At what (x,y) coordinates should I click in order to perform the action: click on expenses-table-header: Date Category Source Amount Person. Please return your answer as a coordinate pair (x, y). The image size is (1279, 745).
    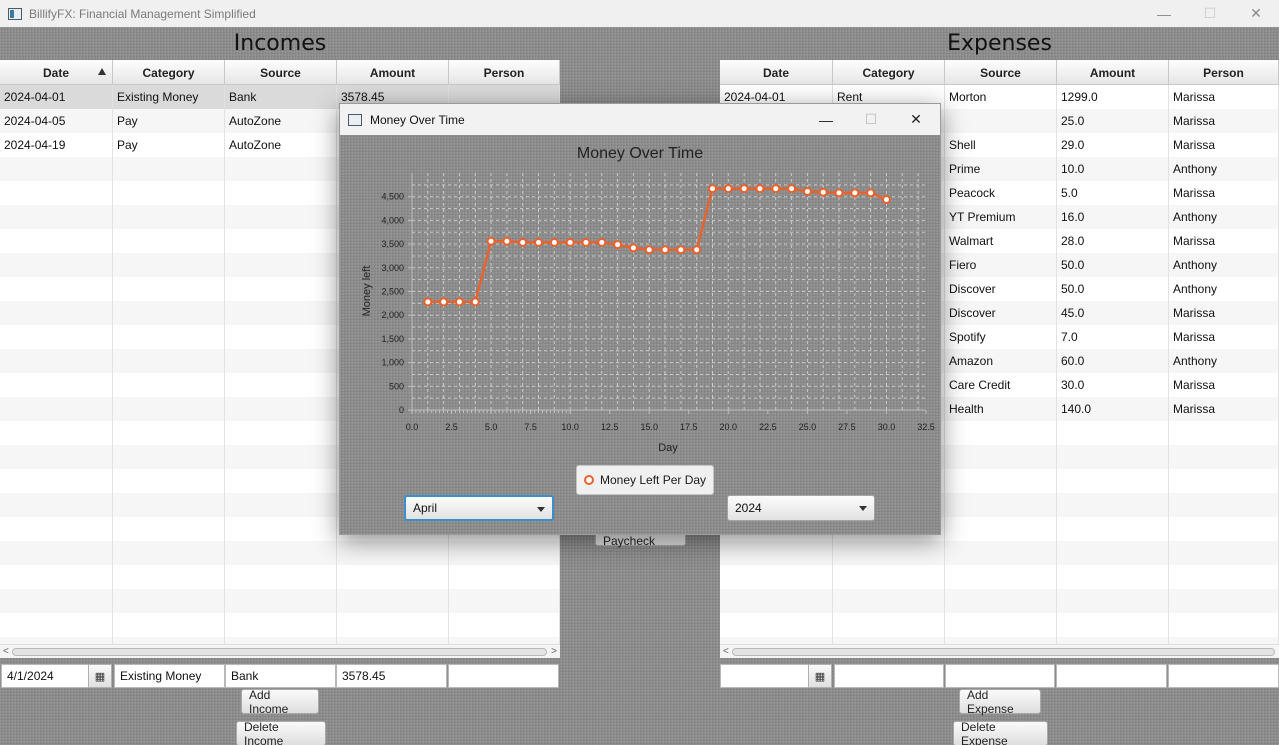
    Looking at the image, I should click on (999, 72).